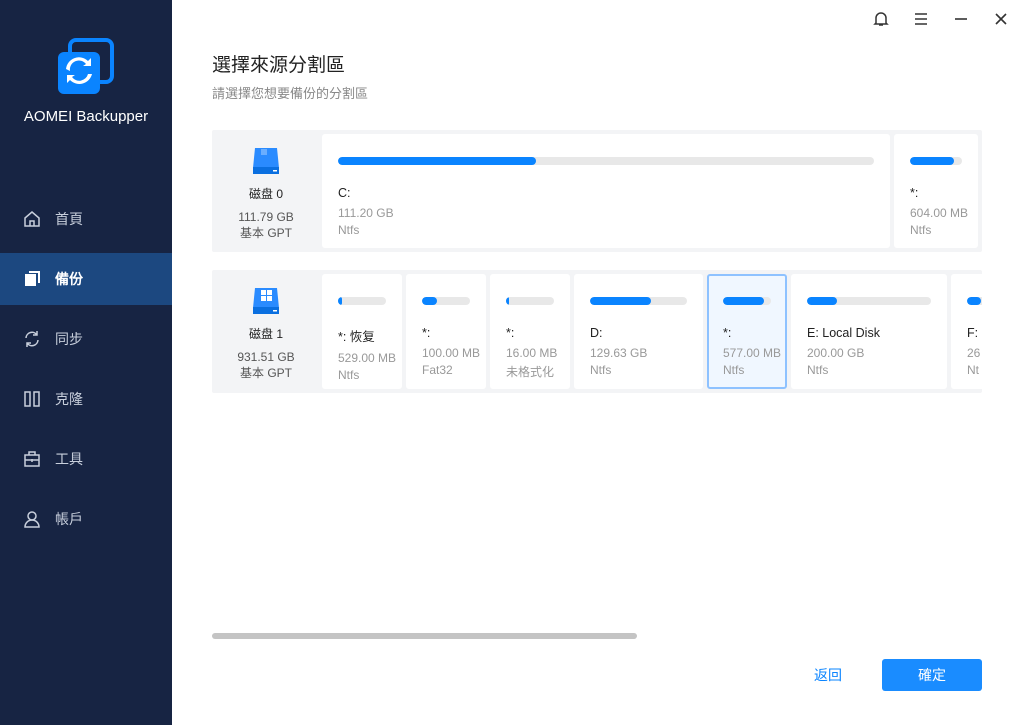 The width and height of the screenshot is (1020, 725). I want to click on disk-name: 磁盘 0, so click(265, 194).